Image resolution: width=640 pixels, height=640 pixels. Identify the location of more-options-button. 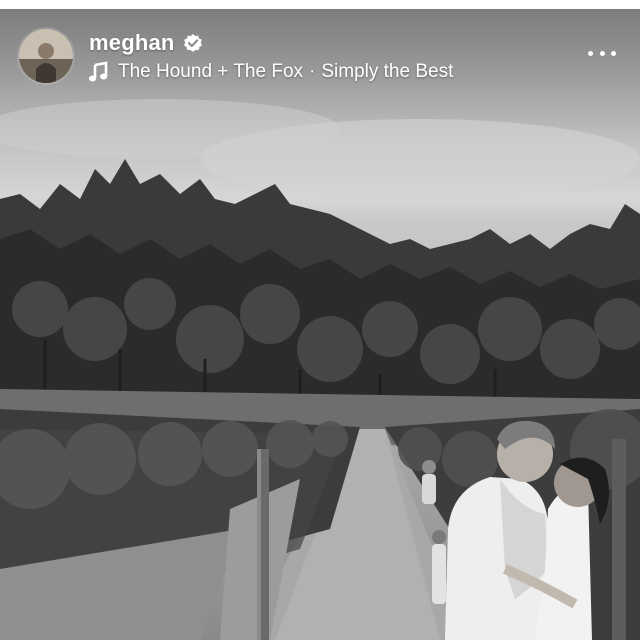
(602, 53).